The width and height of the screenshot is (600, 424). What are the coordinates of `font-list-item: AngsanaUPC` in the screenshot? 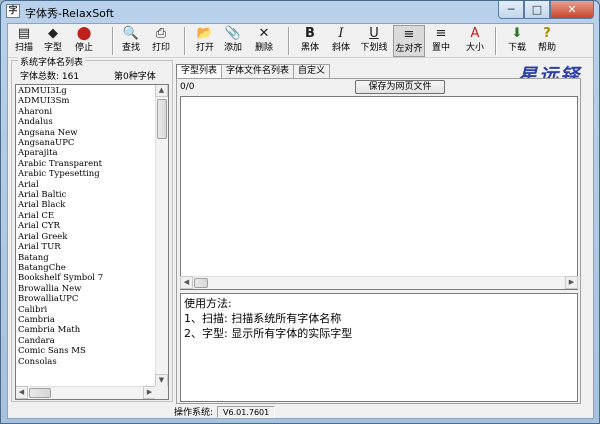 It's located at (86, 143).